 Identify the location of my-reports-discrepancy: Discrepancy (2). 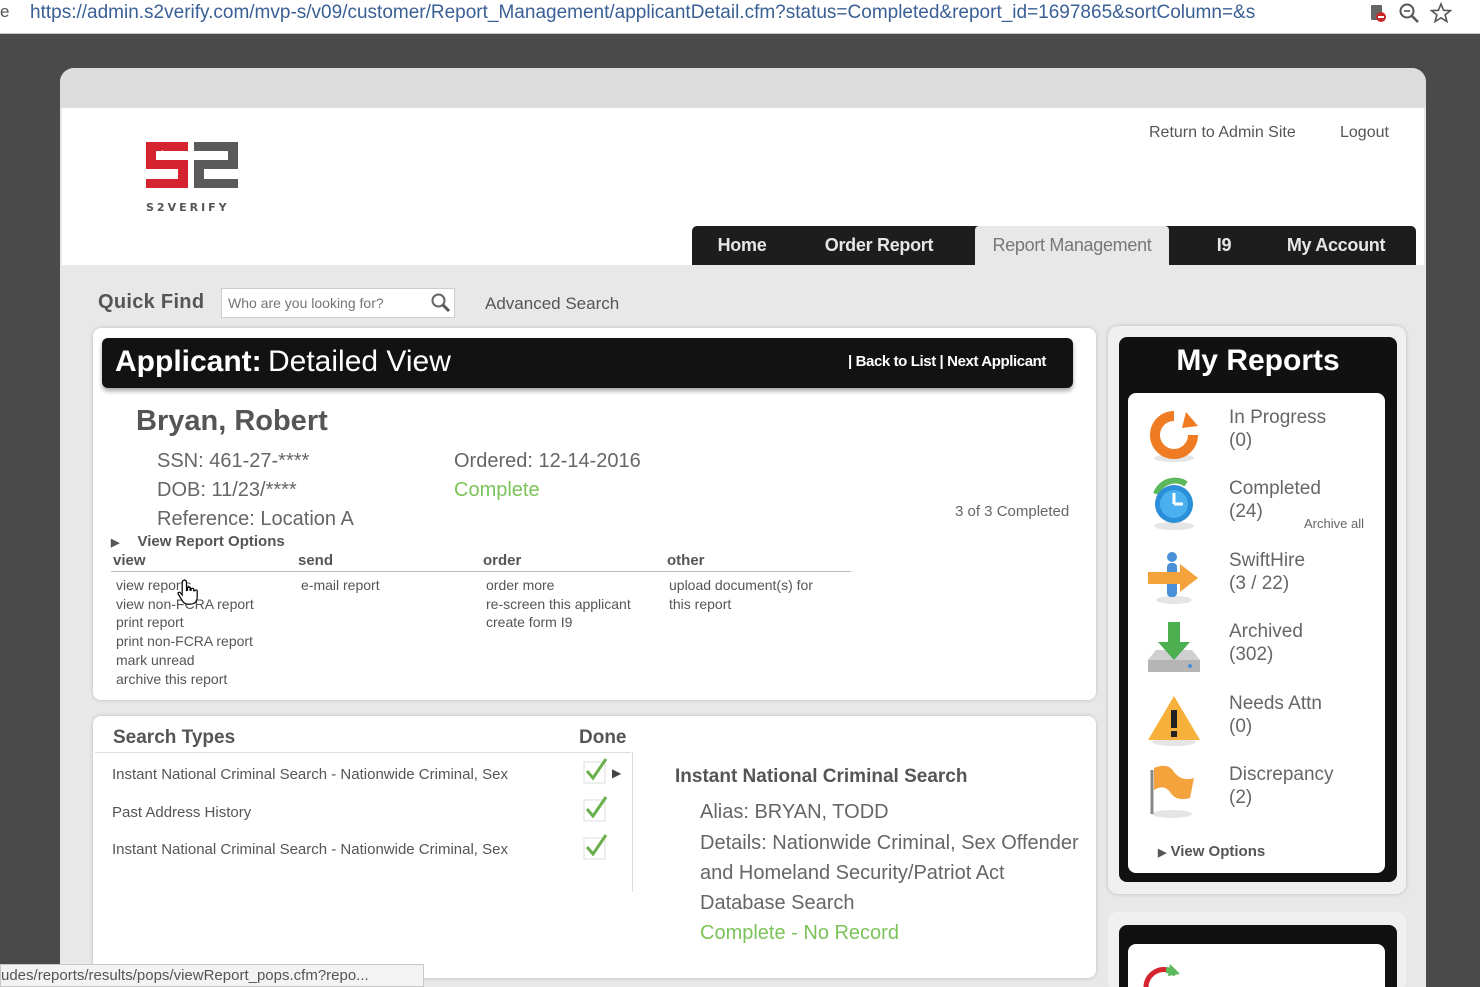
(1281, 786).